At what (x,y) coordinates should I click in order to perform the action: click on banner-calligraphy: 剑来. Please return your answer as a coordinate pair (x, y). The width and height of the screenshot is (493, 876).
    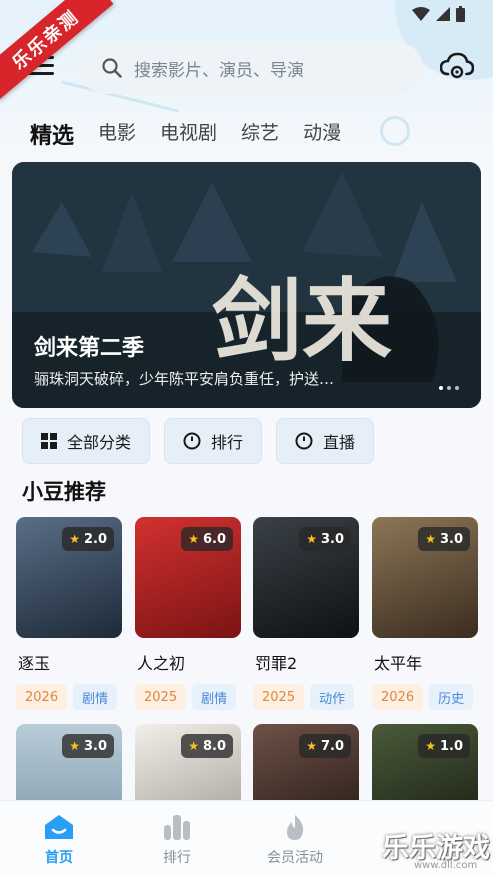
    Looking at the image, I should click on (302, 321).